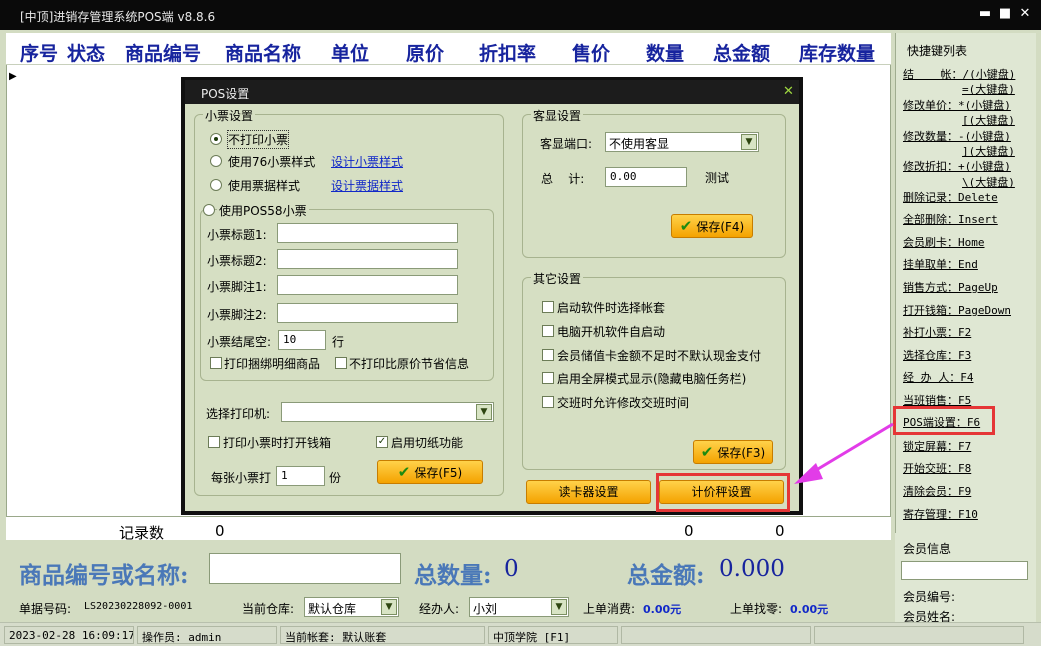 This screenshot has height=646, width=1041. What do you see at coordinates (741, 52) in the screenshot?
I see `col-amount: 总金额` at bounding box center [741, 52].